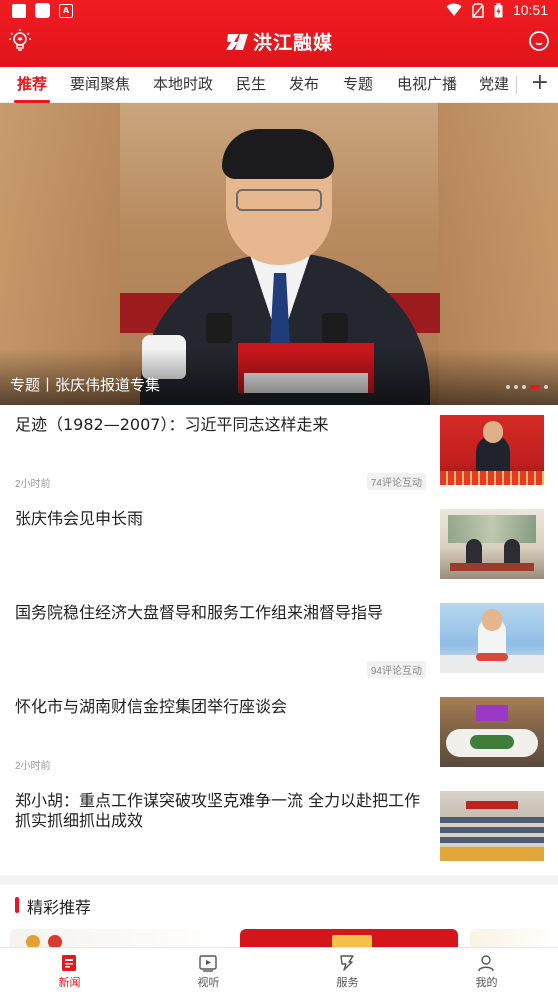 This screenshot has width=558, height=992. Describe the element at coordinates (66, 10) in the screenshot. I see `a-app-icon: A` at that location.